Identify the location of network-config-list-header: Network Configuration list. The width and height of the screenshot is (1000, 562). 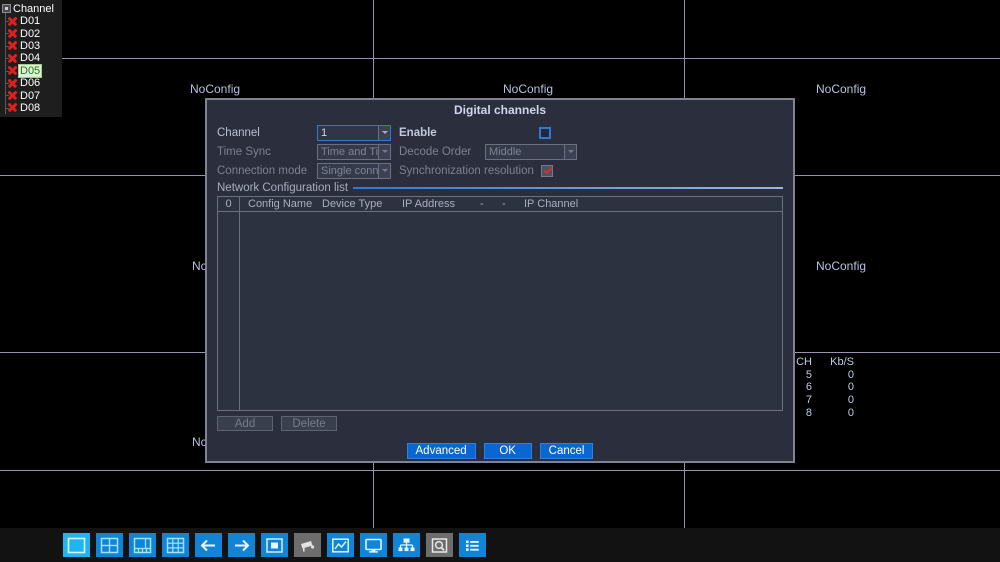
(500, 188).